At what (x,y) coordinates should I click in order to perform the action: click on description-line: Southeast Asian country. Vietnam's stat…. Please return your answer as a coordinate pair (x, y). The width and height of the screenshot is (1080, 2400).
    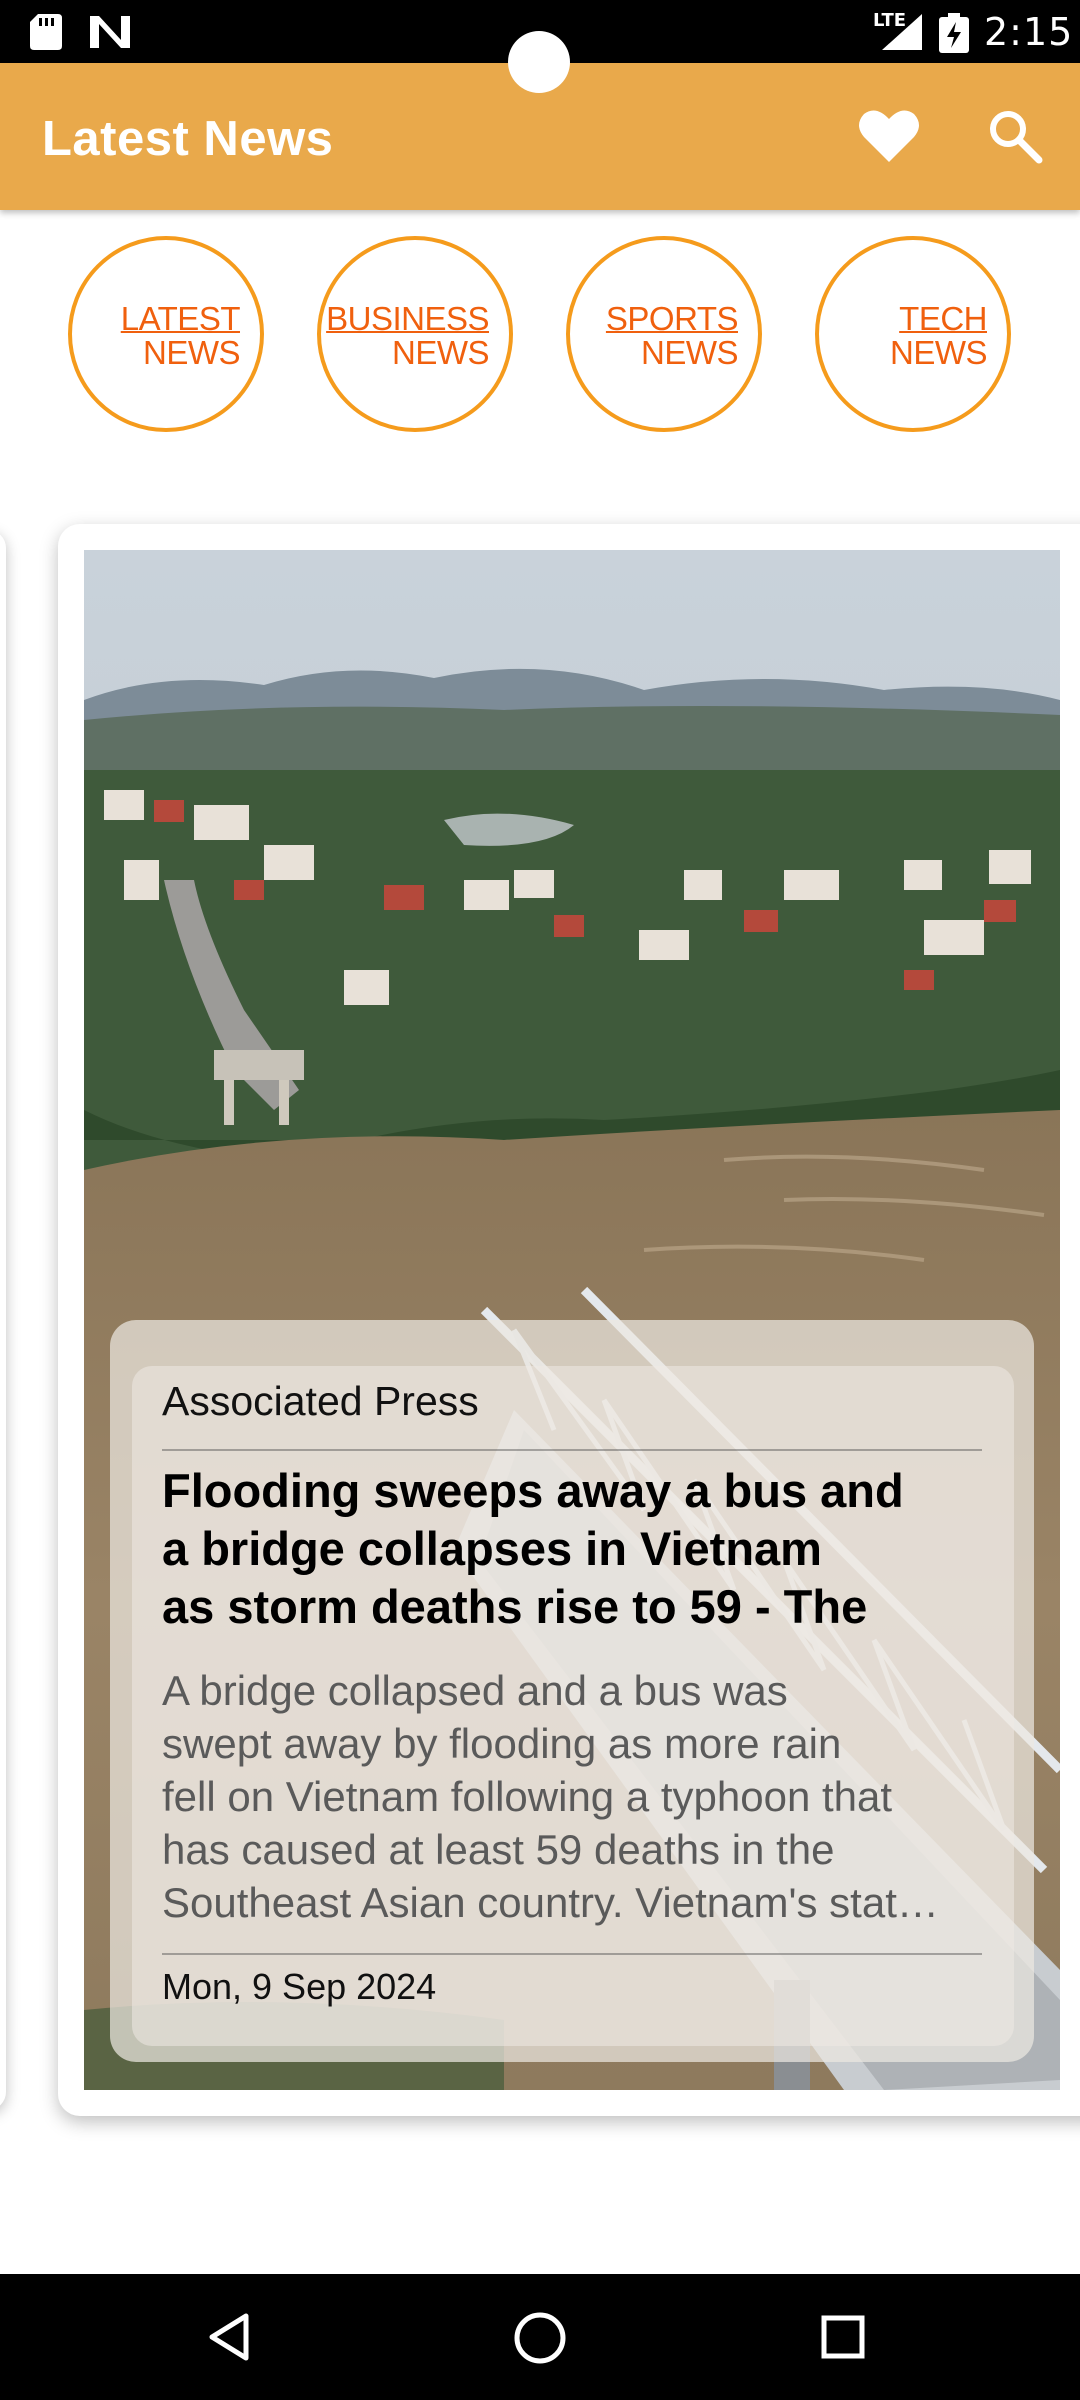
    Looking at the image, I should click on (550, 1902).